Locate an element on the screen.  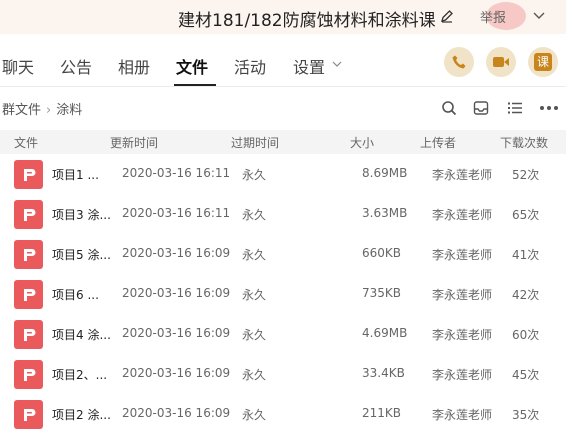
file-size: 660KB is located at coordinates (382, 253).